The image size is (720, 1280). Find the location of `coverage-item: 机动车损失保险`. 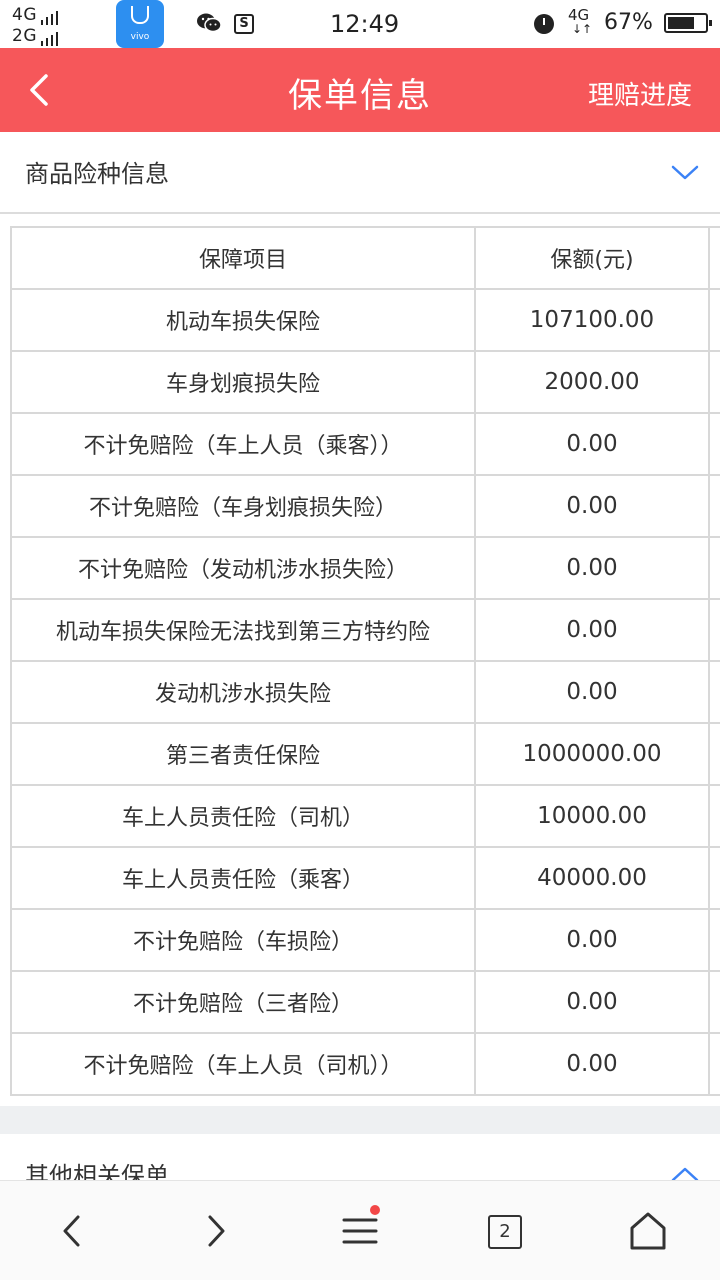

coverage-item: 机动车损失保险 is located at coordinates (243, 320).